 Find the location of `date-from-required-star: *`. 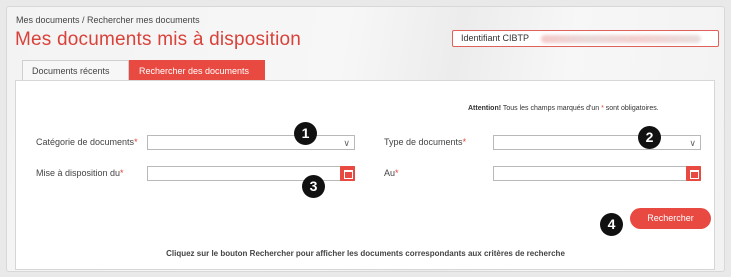

date-from-required-star: * is located at coordinates (122, 173).